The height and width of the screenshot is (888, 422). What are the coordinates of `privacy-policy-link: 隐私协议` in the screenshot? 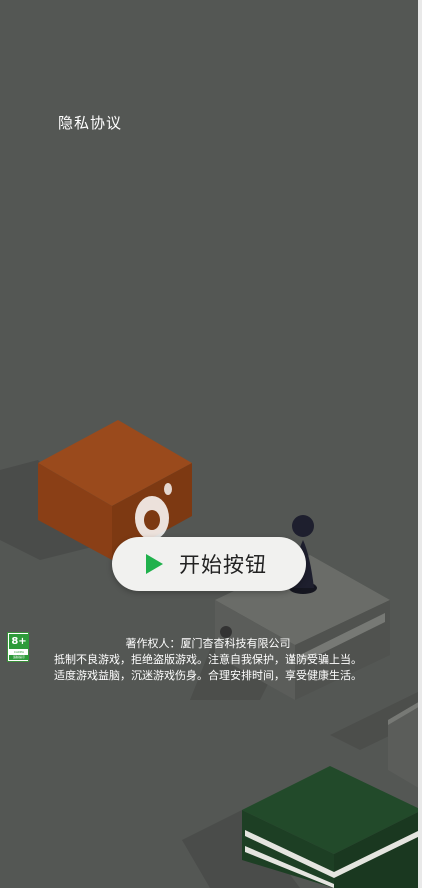 It's located at (90, 122).